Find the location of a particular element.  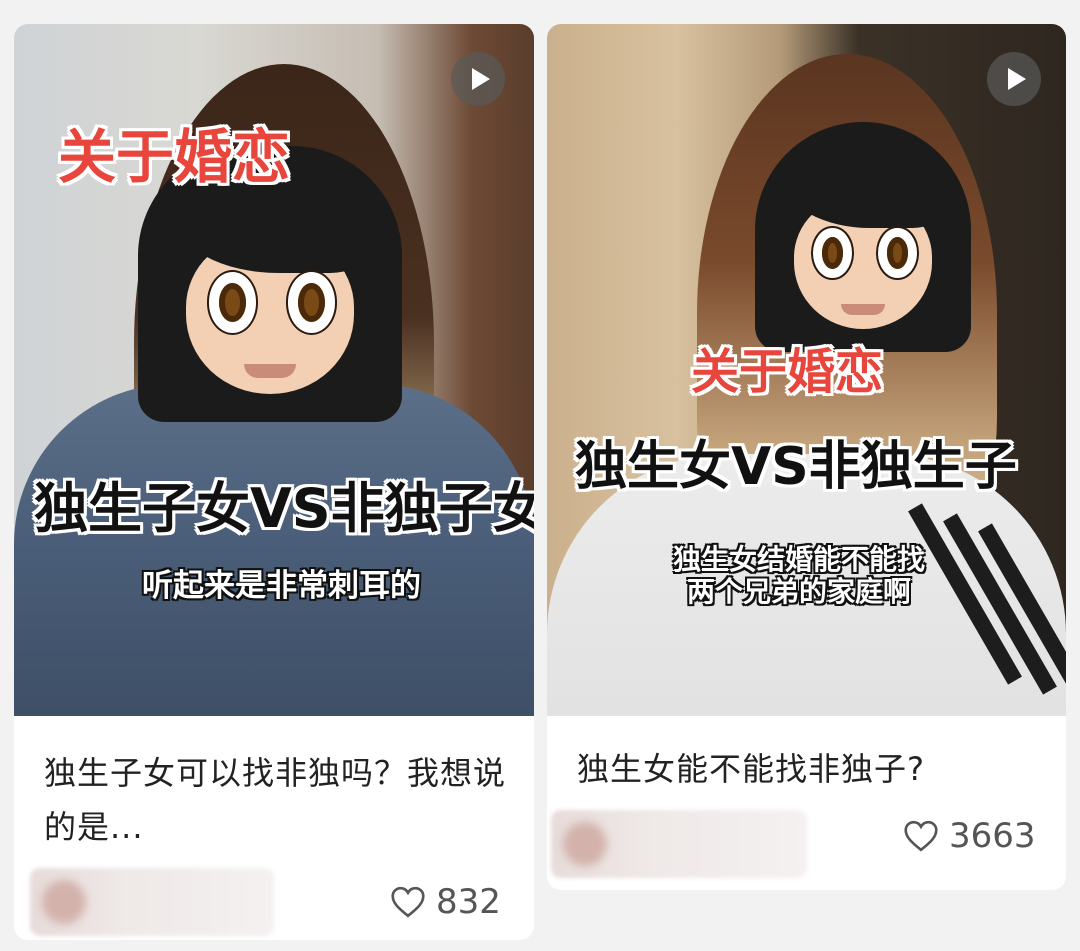

cover-subtitle-text: 听起来是非常刺耳的 is located at coordinates (281, 586).